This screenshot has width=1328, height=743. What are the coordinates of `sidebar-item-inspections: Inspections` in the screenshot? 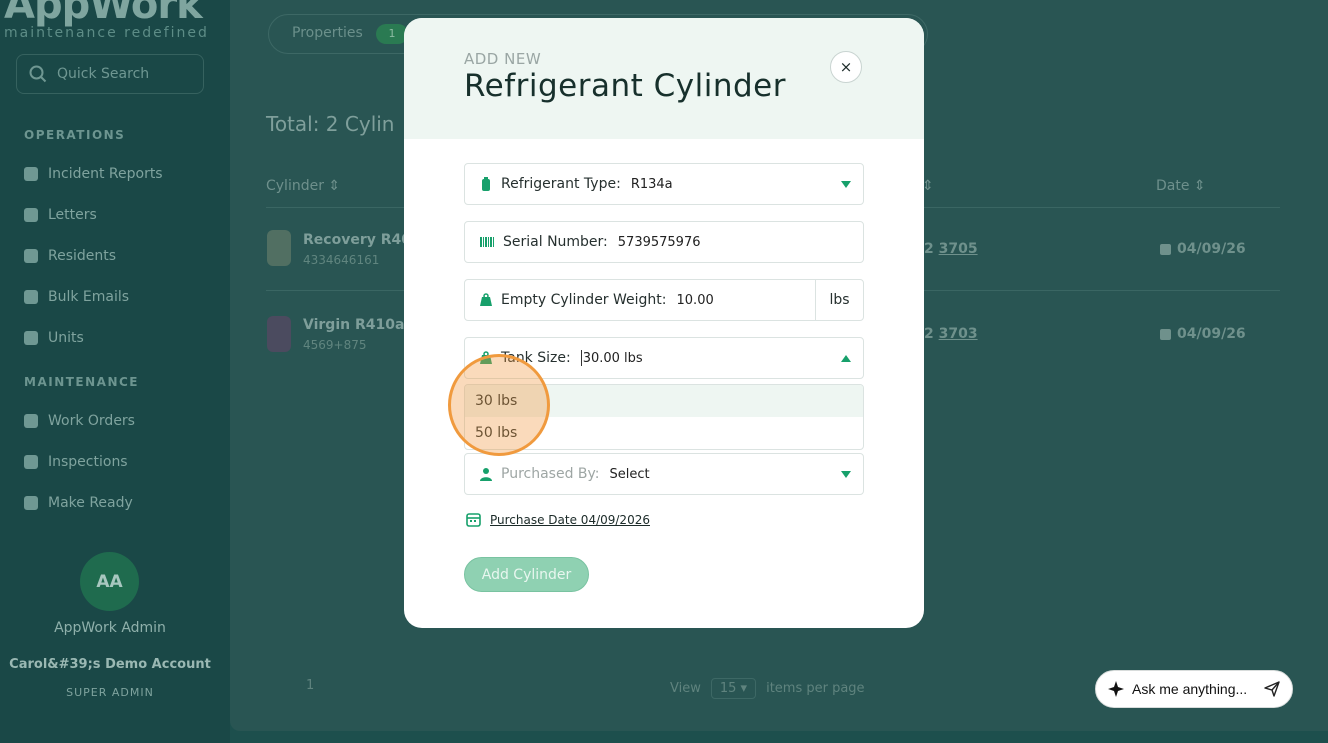 It's located at (76, 462).